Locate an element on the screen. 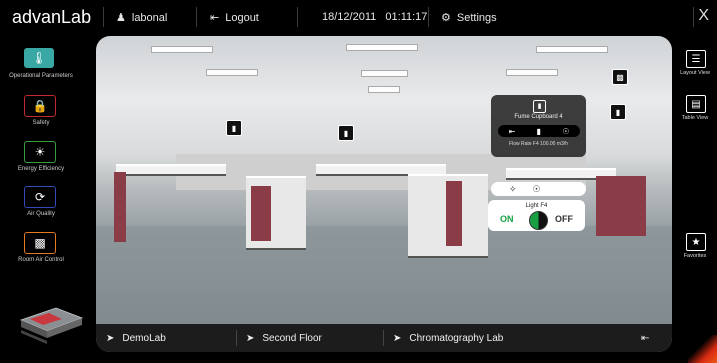 The width and height of the screenshot is (717, 363). sidebar-item-operational-parameters: 🌡 Operational Parameters is located at coordinates (50, 71).